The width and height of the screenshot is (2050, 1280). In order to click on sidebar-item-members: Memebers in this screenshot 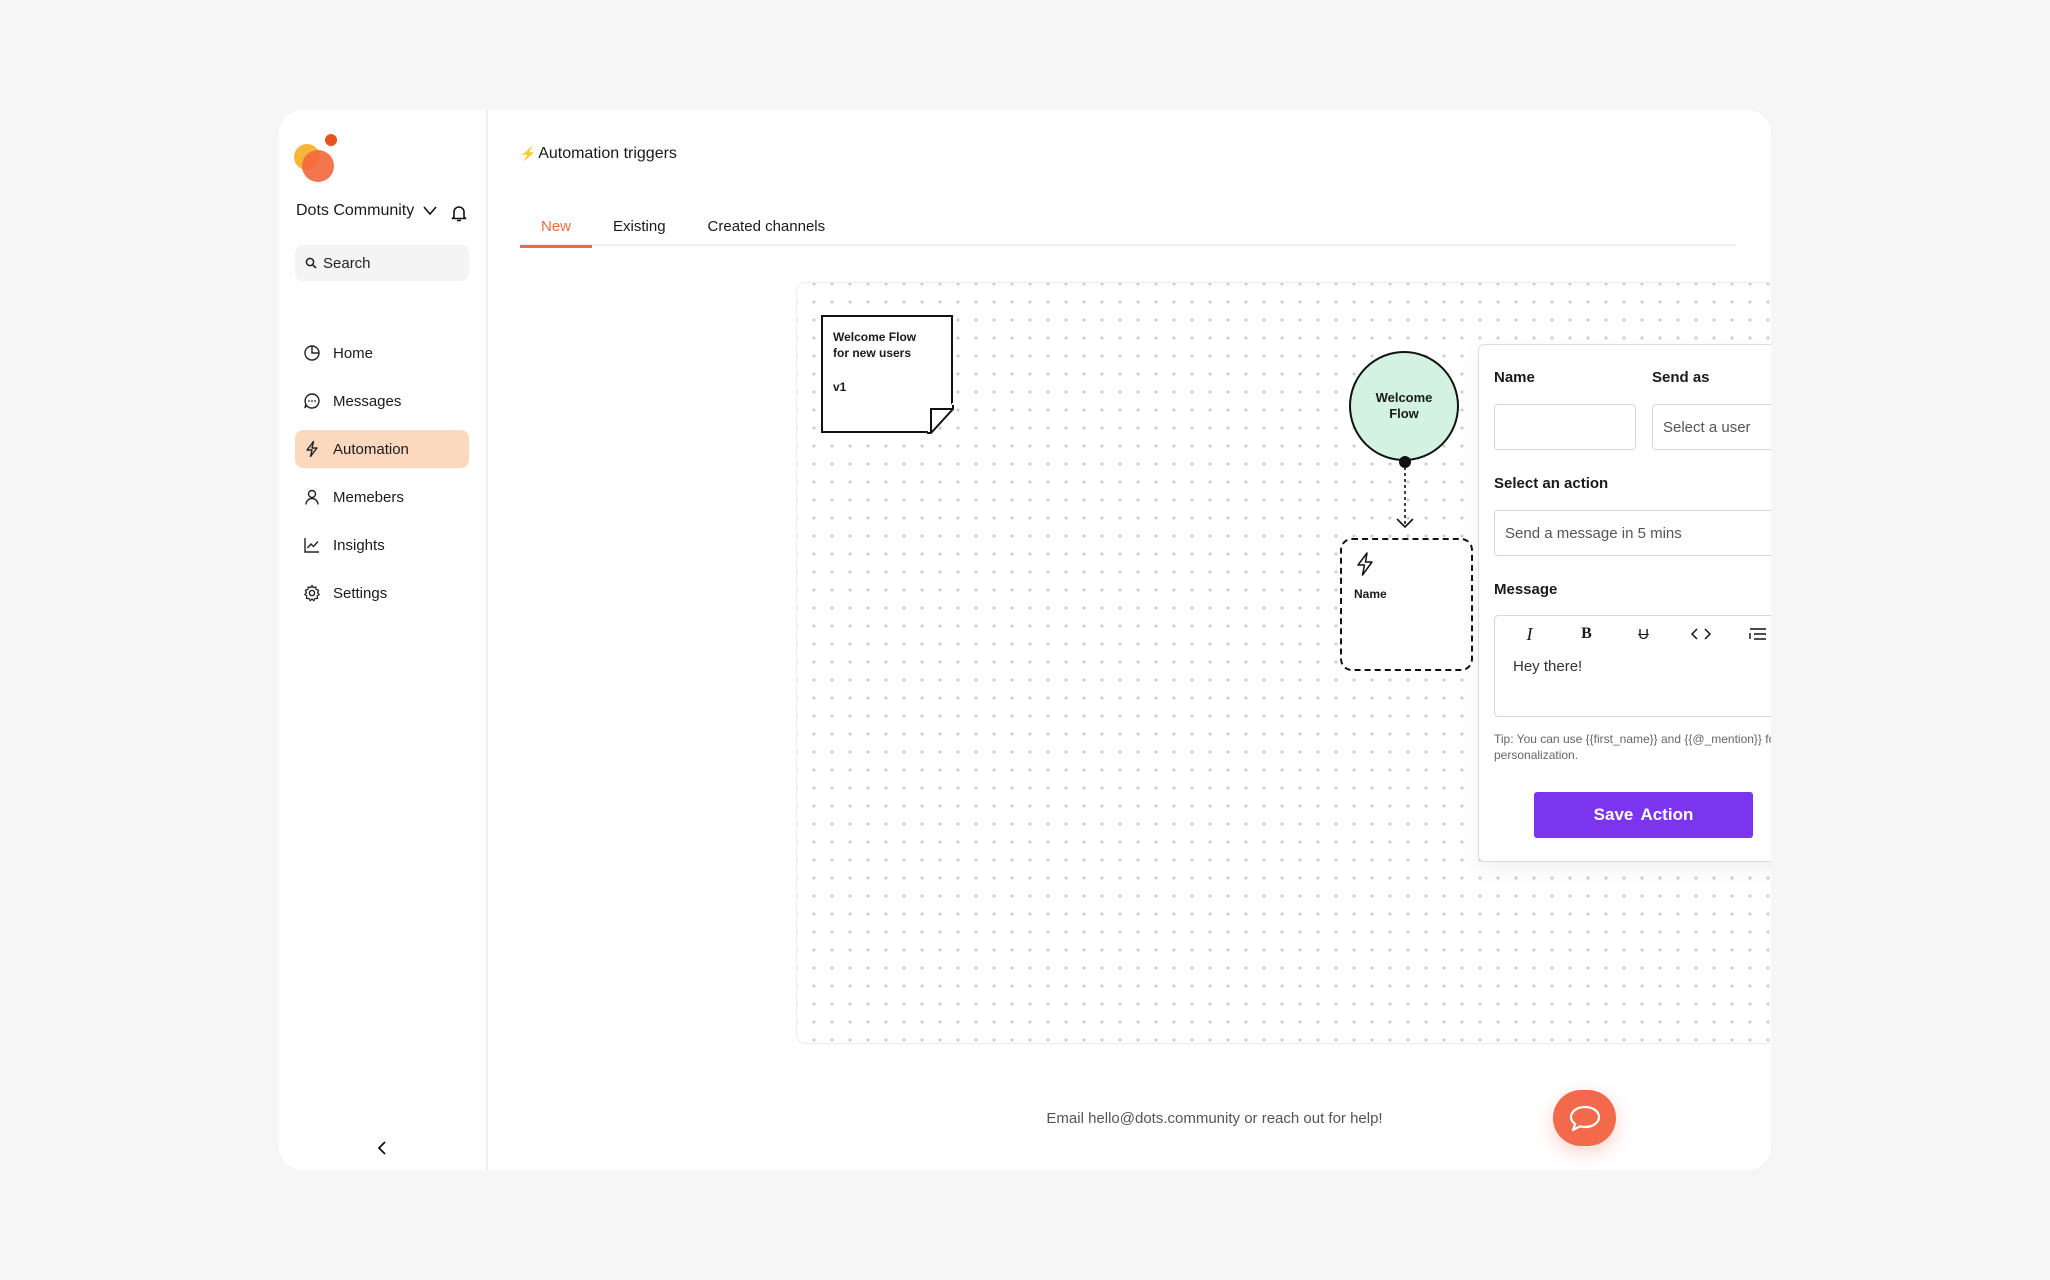, I will do `click(382, 497)`.